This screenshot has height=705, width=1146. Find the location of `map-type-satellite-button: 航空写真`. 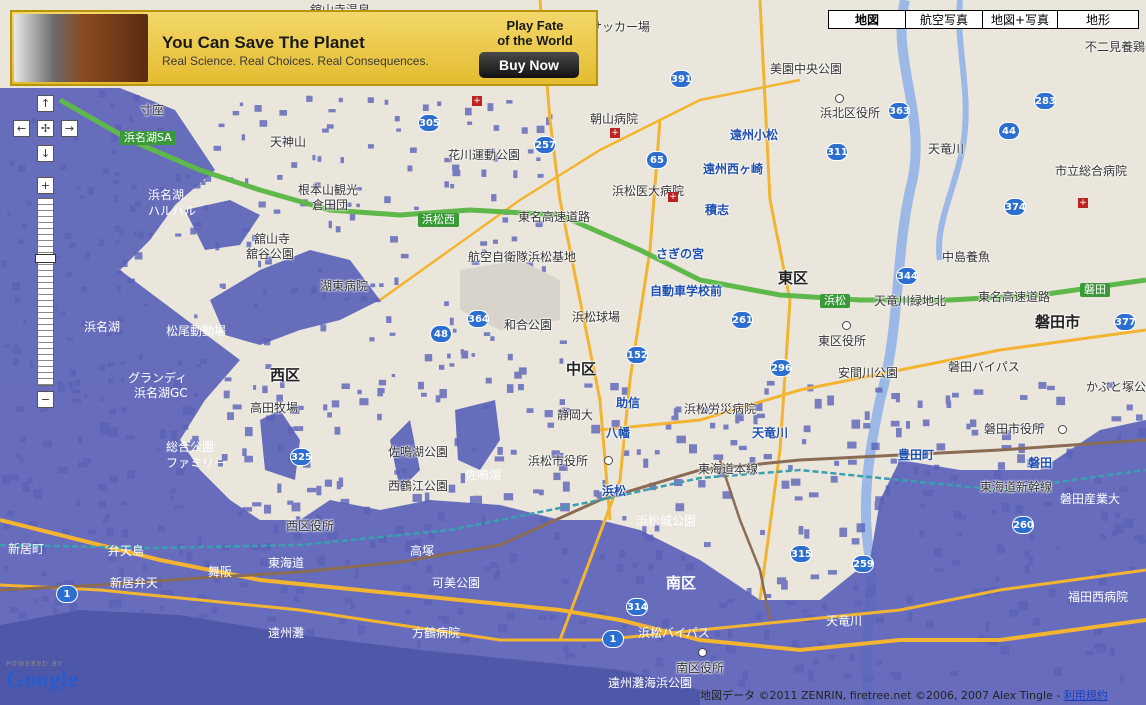

map-type-satellite-button: 航空写真 is located at coordinates (944, 19).